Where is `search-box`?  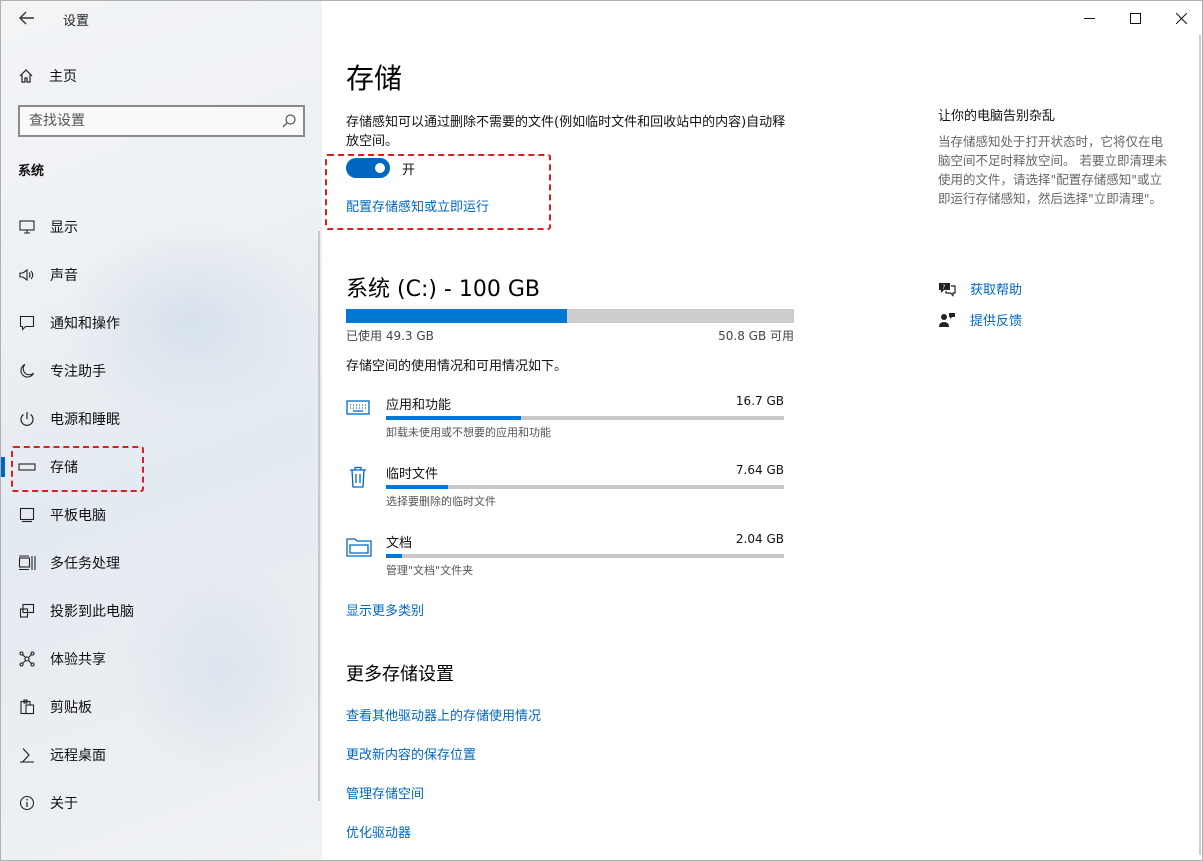 search-box is located at coordinates (161, 121).